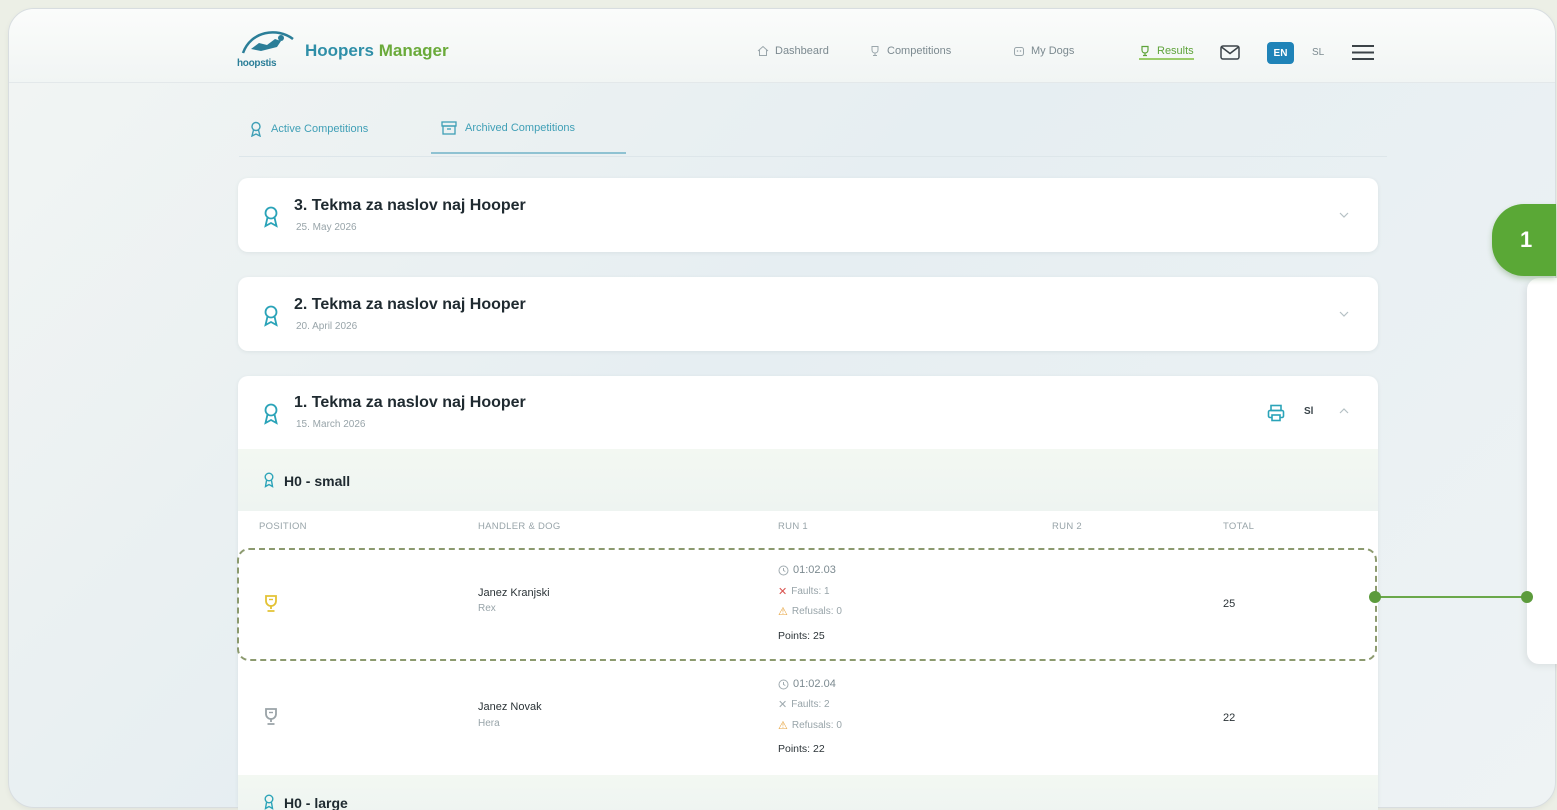 The height and width of the screenshot is (810, 1557). What do you see at coordinates (783, 726) in the screenshot?
I see `warning-icon: ⚠` at bounding box center [783, 726].